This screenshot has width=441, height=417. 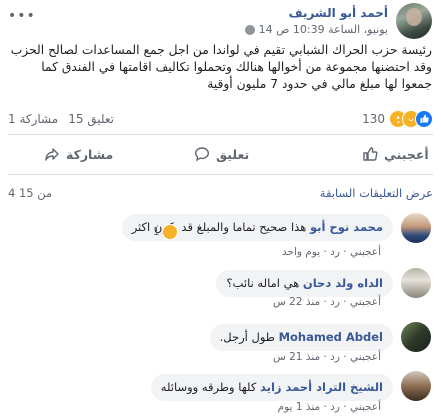 I want to click on share-arrow-icon, so click(x=52, y=154).